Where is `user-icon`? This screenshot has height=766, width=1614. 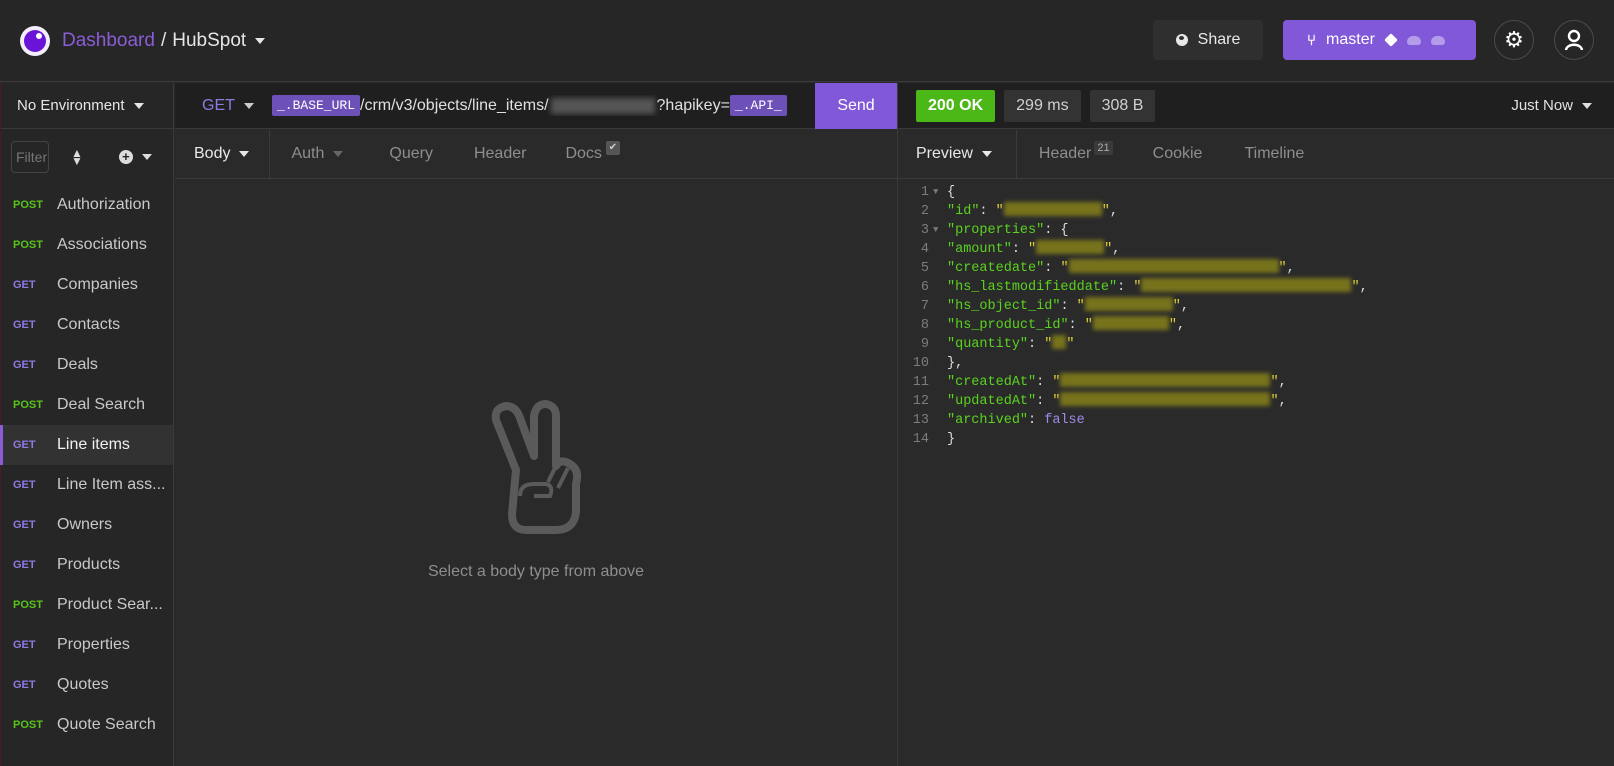
user-icon is located at coordinates (1574, 40).